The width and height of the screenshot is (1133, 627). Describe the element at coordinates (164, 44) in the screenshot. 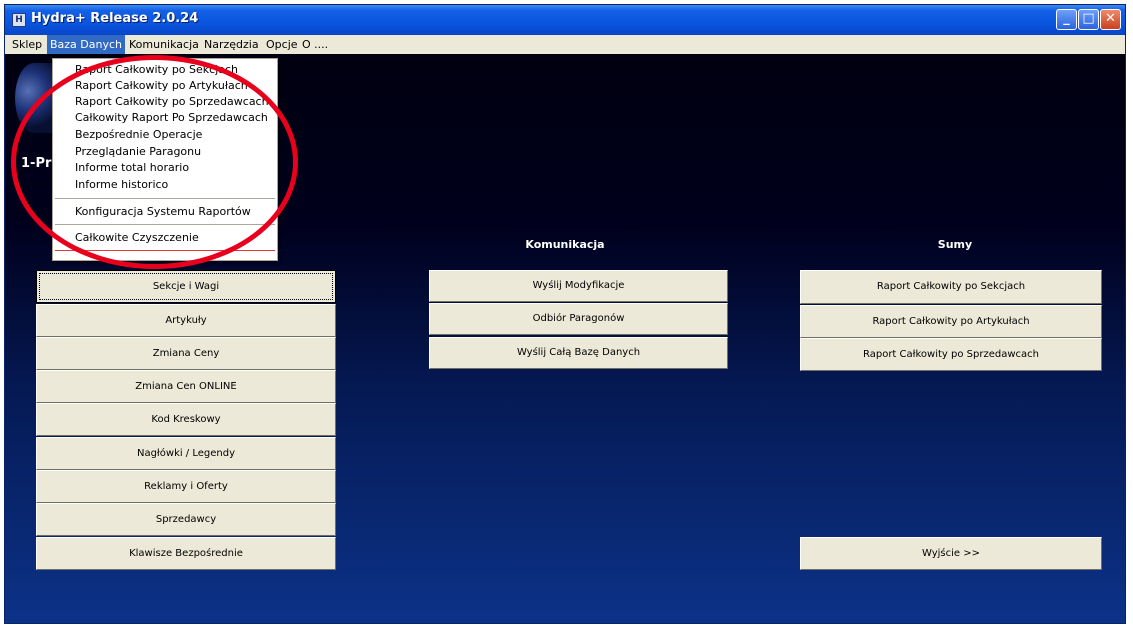

I see `menu-komunikacja: Komunikacja` at that location.